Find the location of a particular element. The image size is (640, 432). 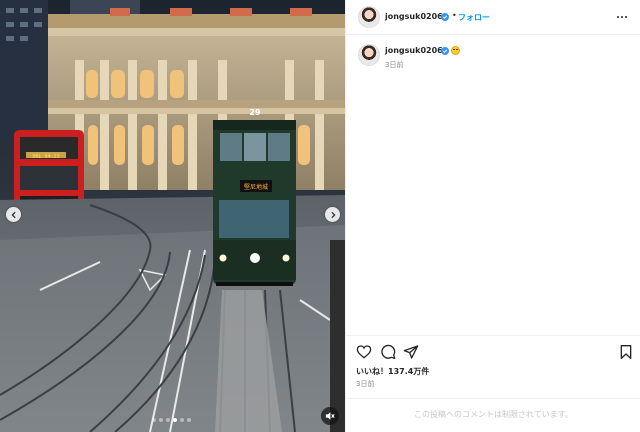

mute-toggle-button is located at coordinates (330, 416).